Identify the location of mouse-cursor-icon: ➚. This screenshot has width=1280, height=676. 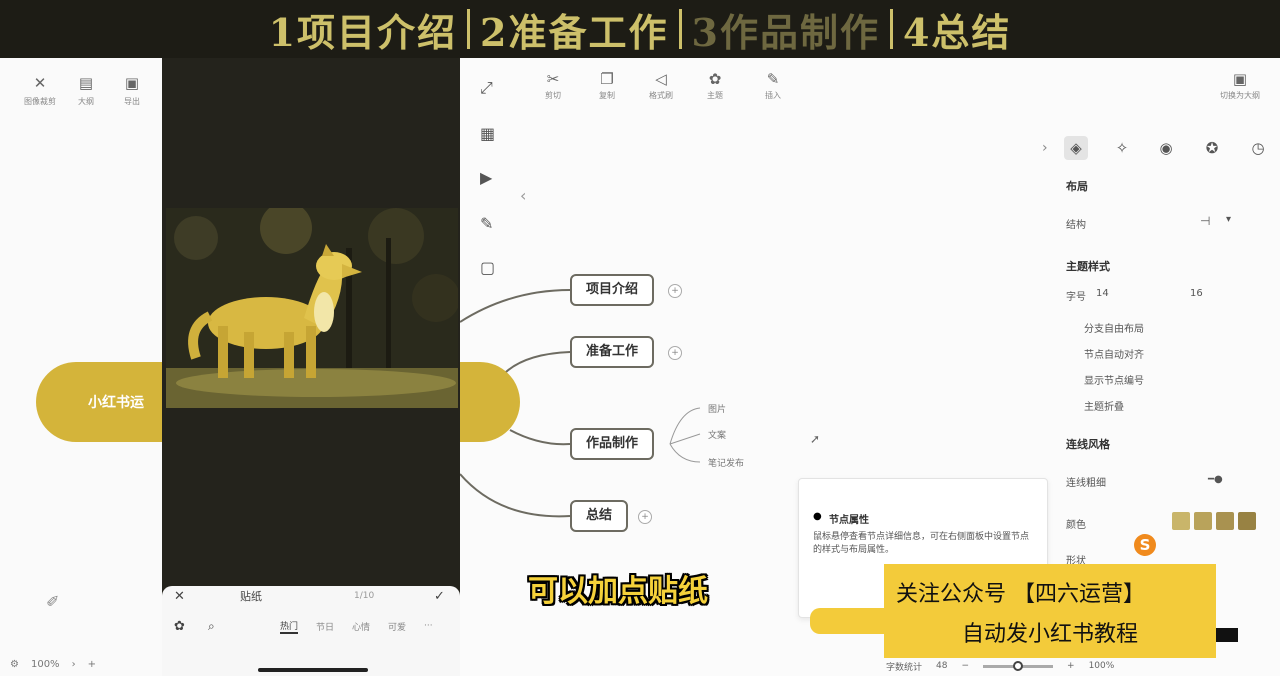
(815, 439).